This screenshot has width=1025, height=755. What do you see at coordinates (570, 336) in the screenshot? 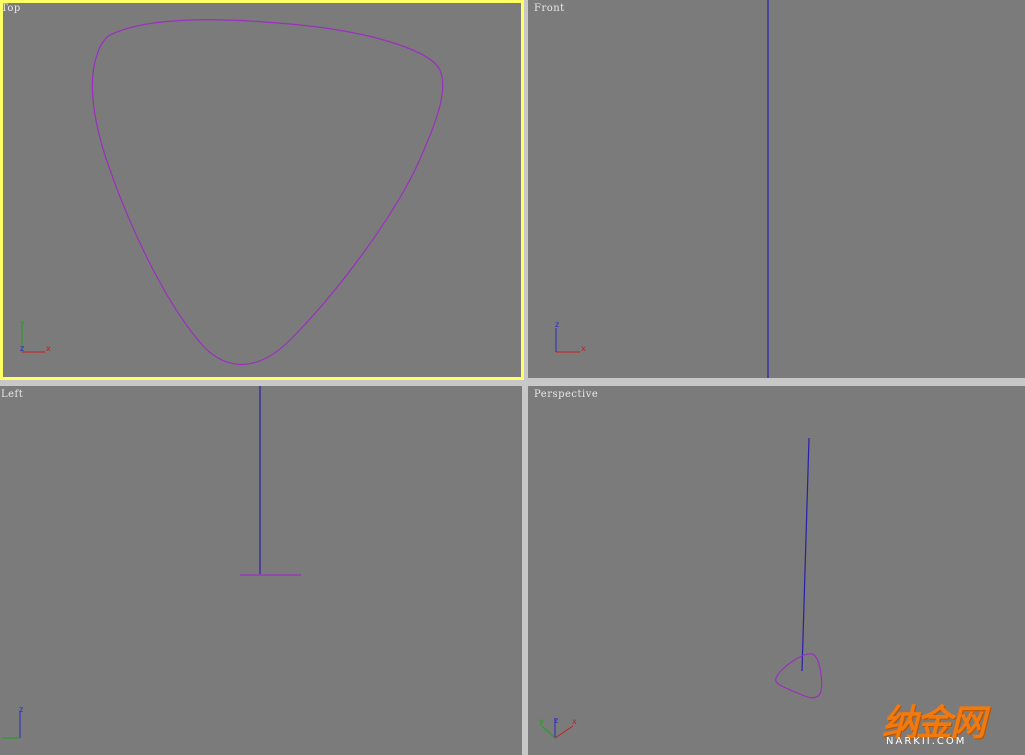
I see `axis-gizmo-front: x z` at bounding box center [570, 336].